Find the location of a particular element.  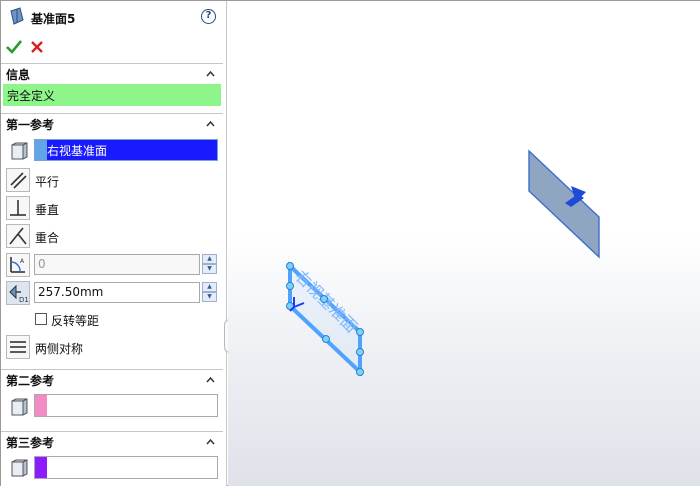

coincident-icon is located at coordinates (18, 236).